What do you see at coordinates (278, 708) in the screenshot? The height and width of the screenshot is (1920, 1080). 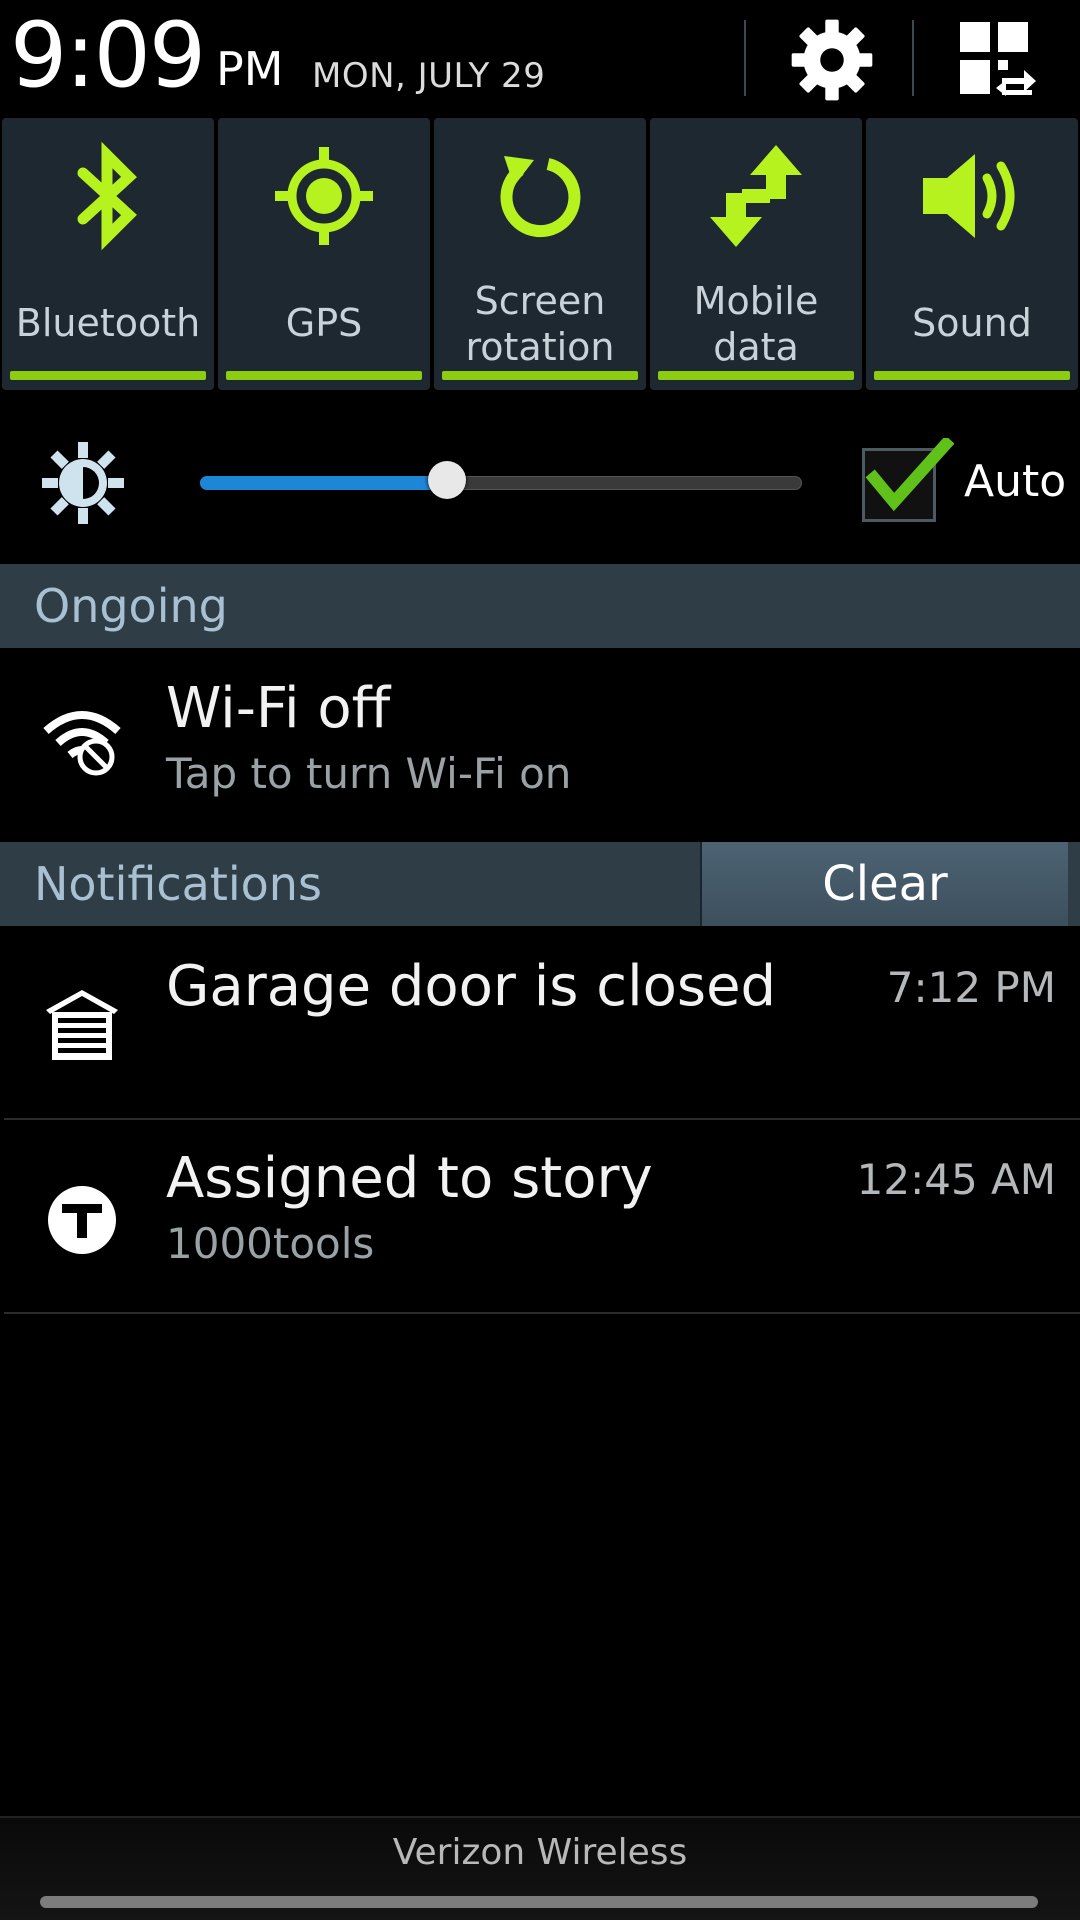 I see `notification-title: Wi-Fi off` at bounding box center [278, 708].